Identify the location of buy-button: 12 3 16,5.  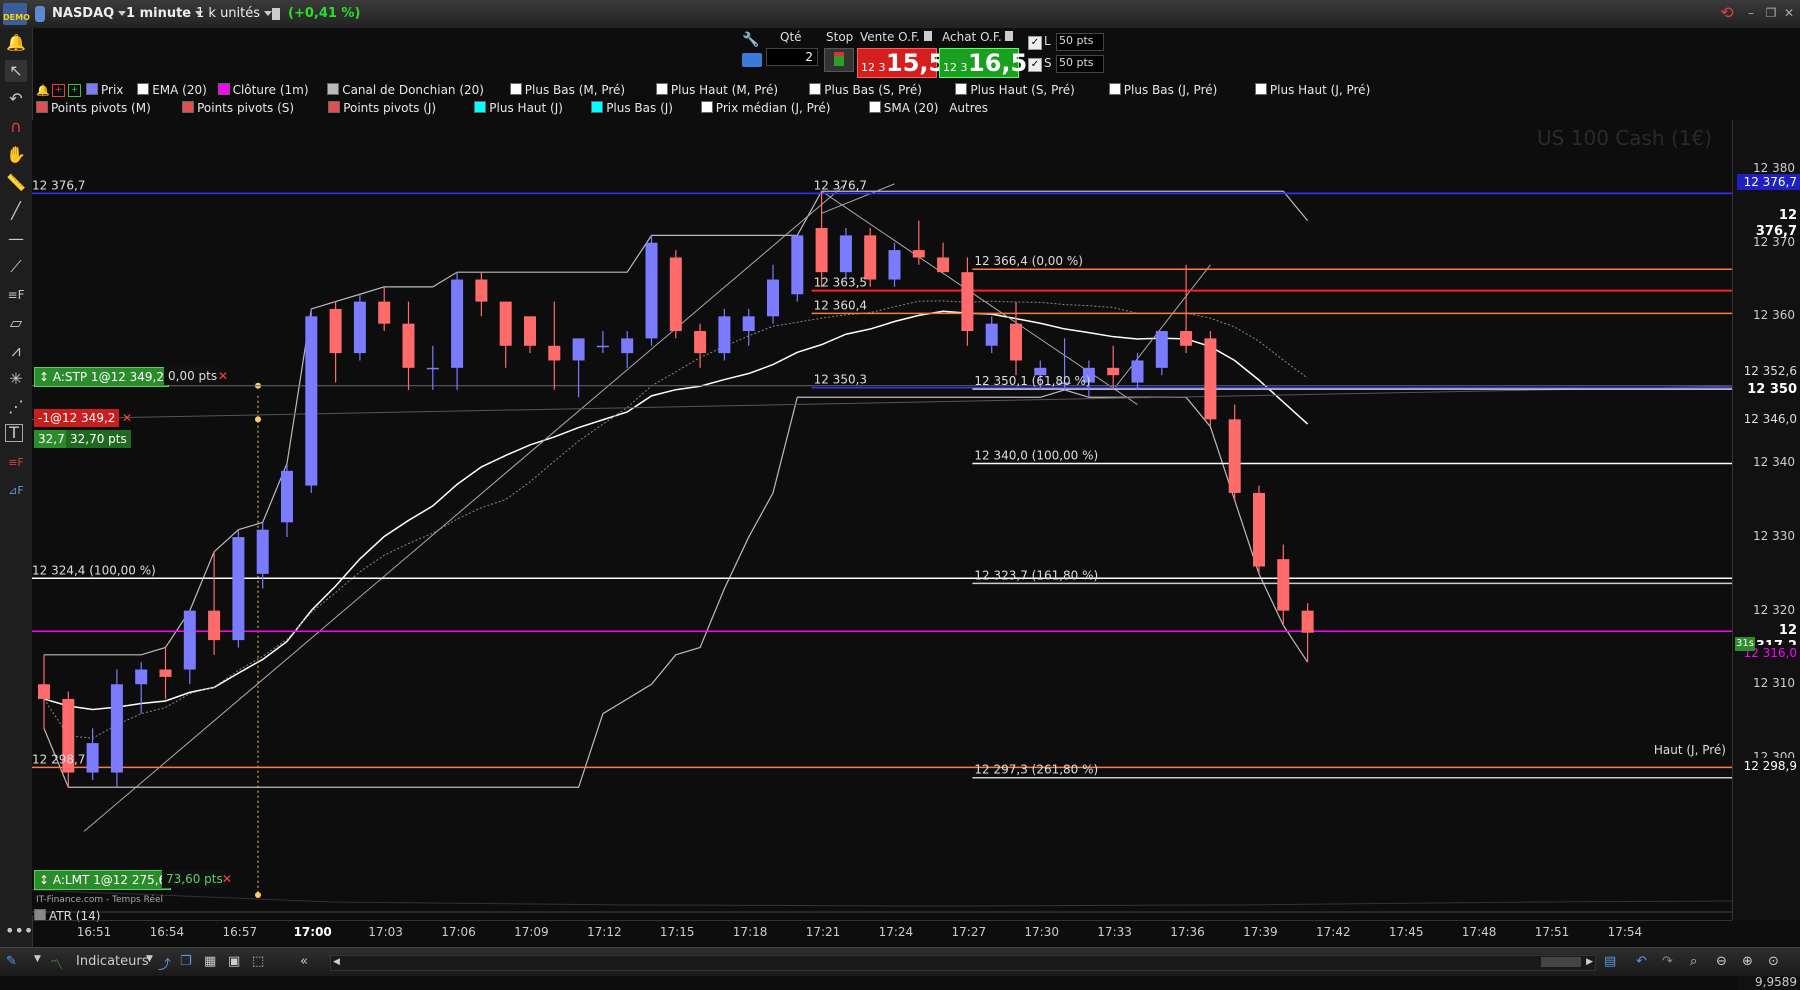
(983, 63).